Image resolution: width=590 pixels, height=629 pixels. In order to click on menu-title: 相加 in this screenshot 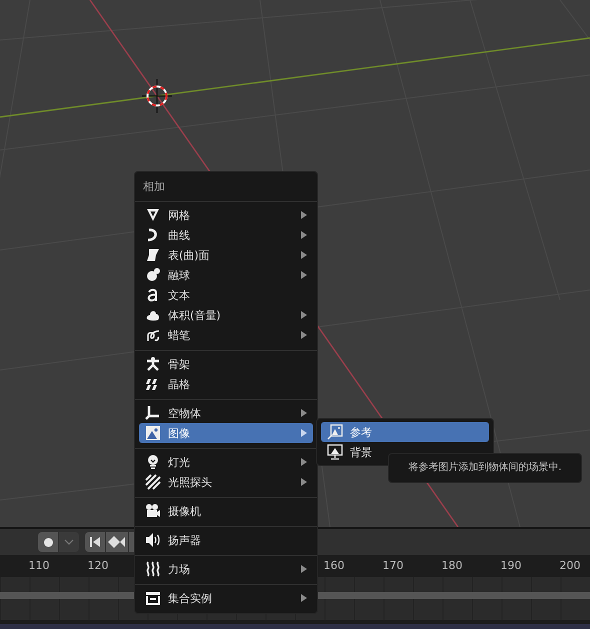, I will do `click(154, 187)`.